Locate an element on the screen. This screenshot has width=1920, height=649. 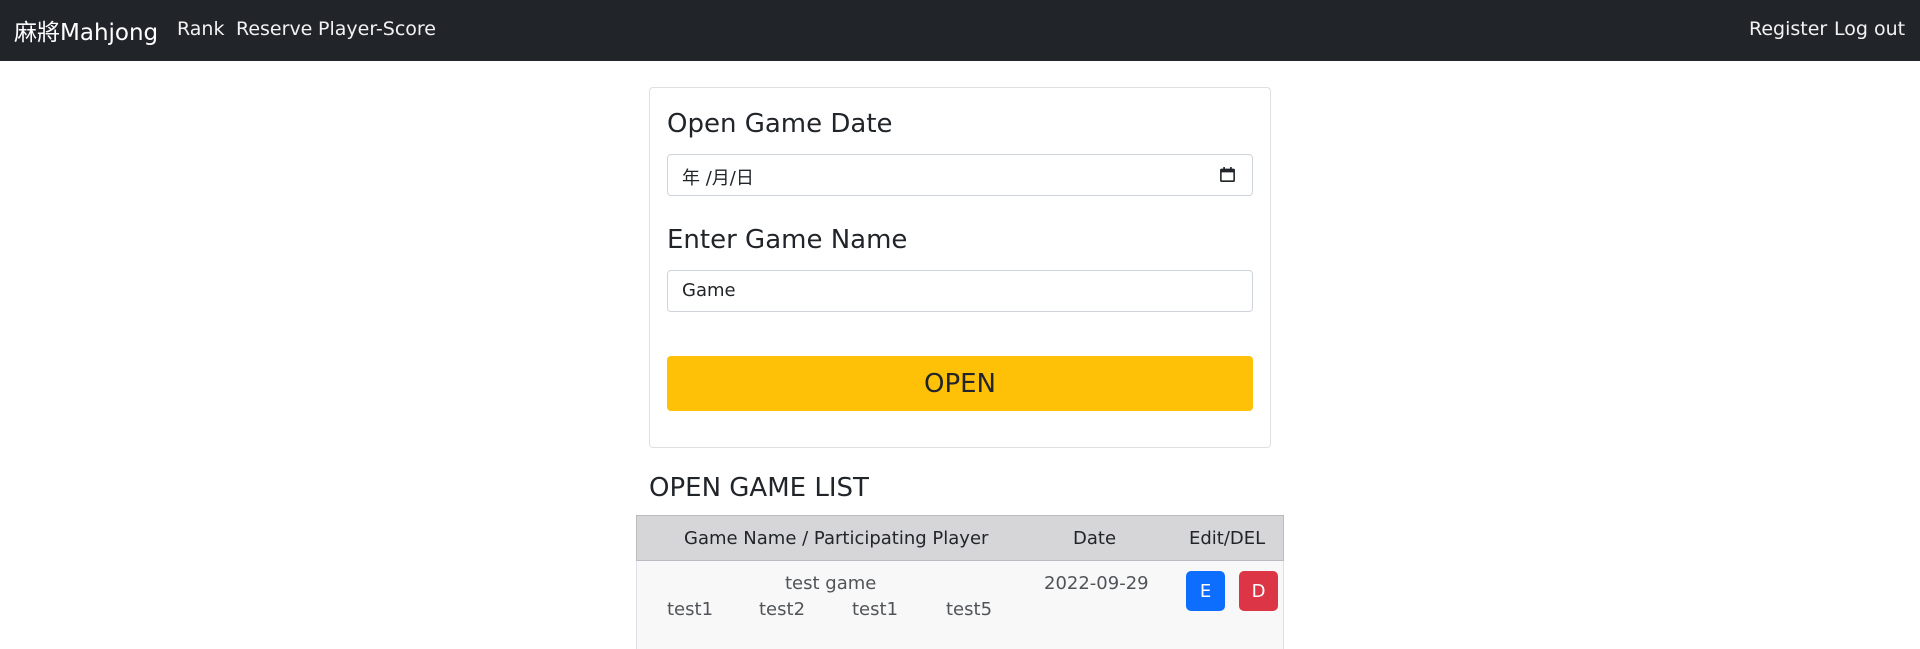
player-4: test5 is located at coordinates (969, 609).